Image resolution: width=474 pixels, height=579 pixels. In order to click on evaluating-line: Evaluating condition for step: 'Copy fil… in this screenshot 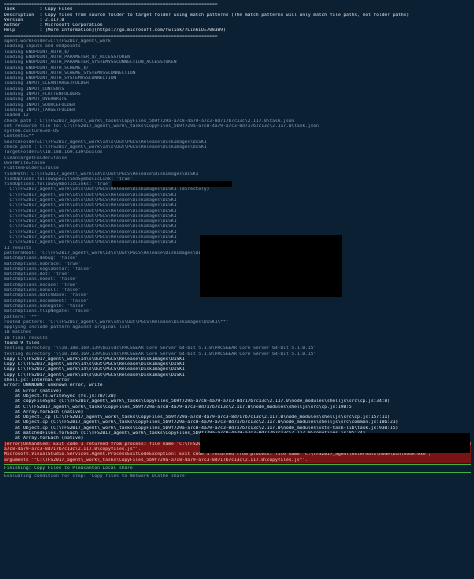, I will do `click(96, 477)`.